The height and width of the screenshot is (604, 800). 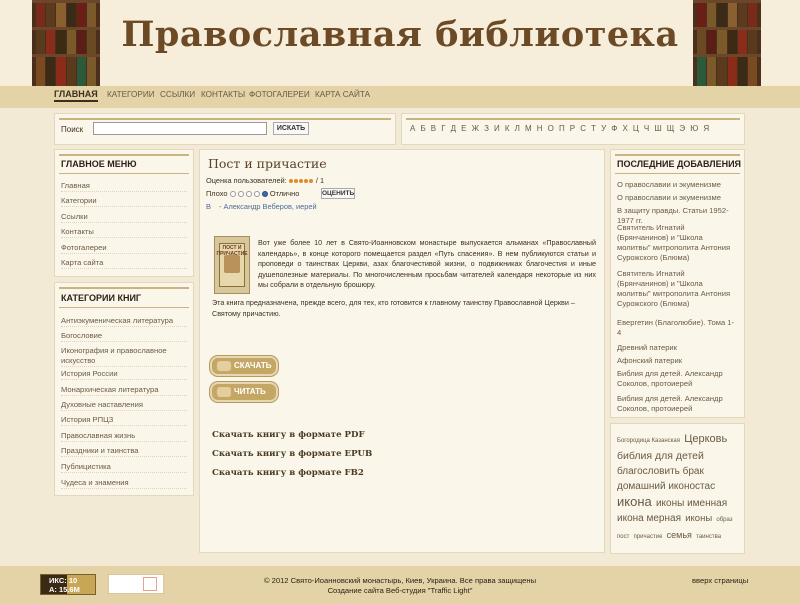 I want to click on tag-link: благословить брак, so click(x=660, y=471).